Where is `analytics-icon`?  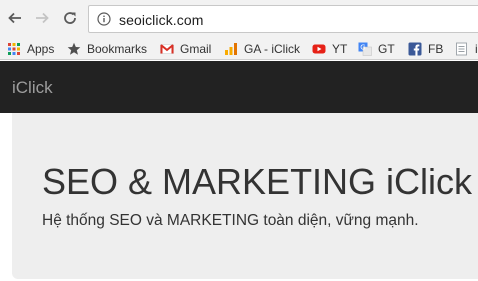 analytics-icon is located at coordinates (231, 48).